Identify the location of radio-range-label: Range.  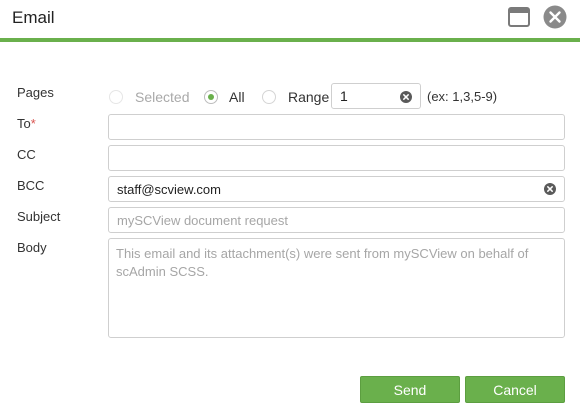
(309, 97).